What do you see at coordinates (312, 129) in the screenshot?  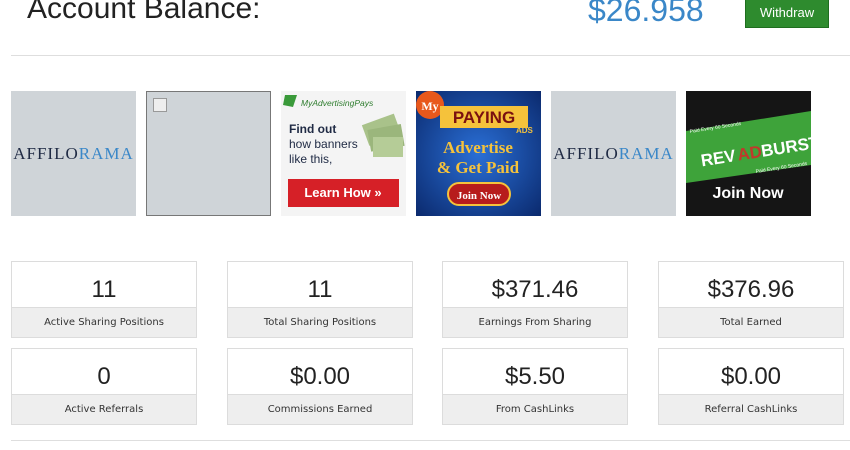 I see `svg-text: Find out` at bounding box center [312, 129].